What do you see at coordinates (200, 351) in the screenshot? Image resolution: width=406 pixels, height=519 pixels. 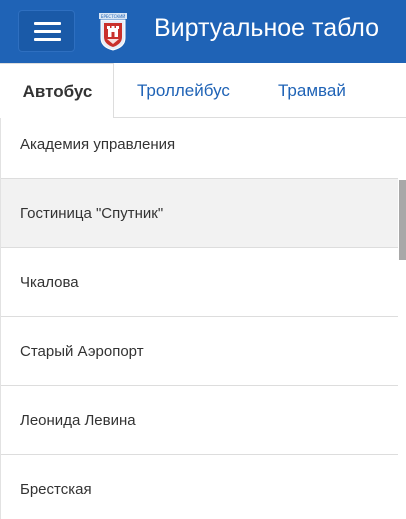 I see `list-item-stop: Старый Аэропорт` at bounding box center [200, 351].